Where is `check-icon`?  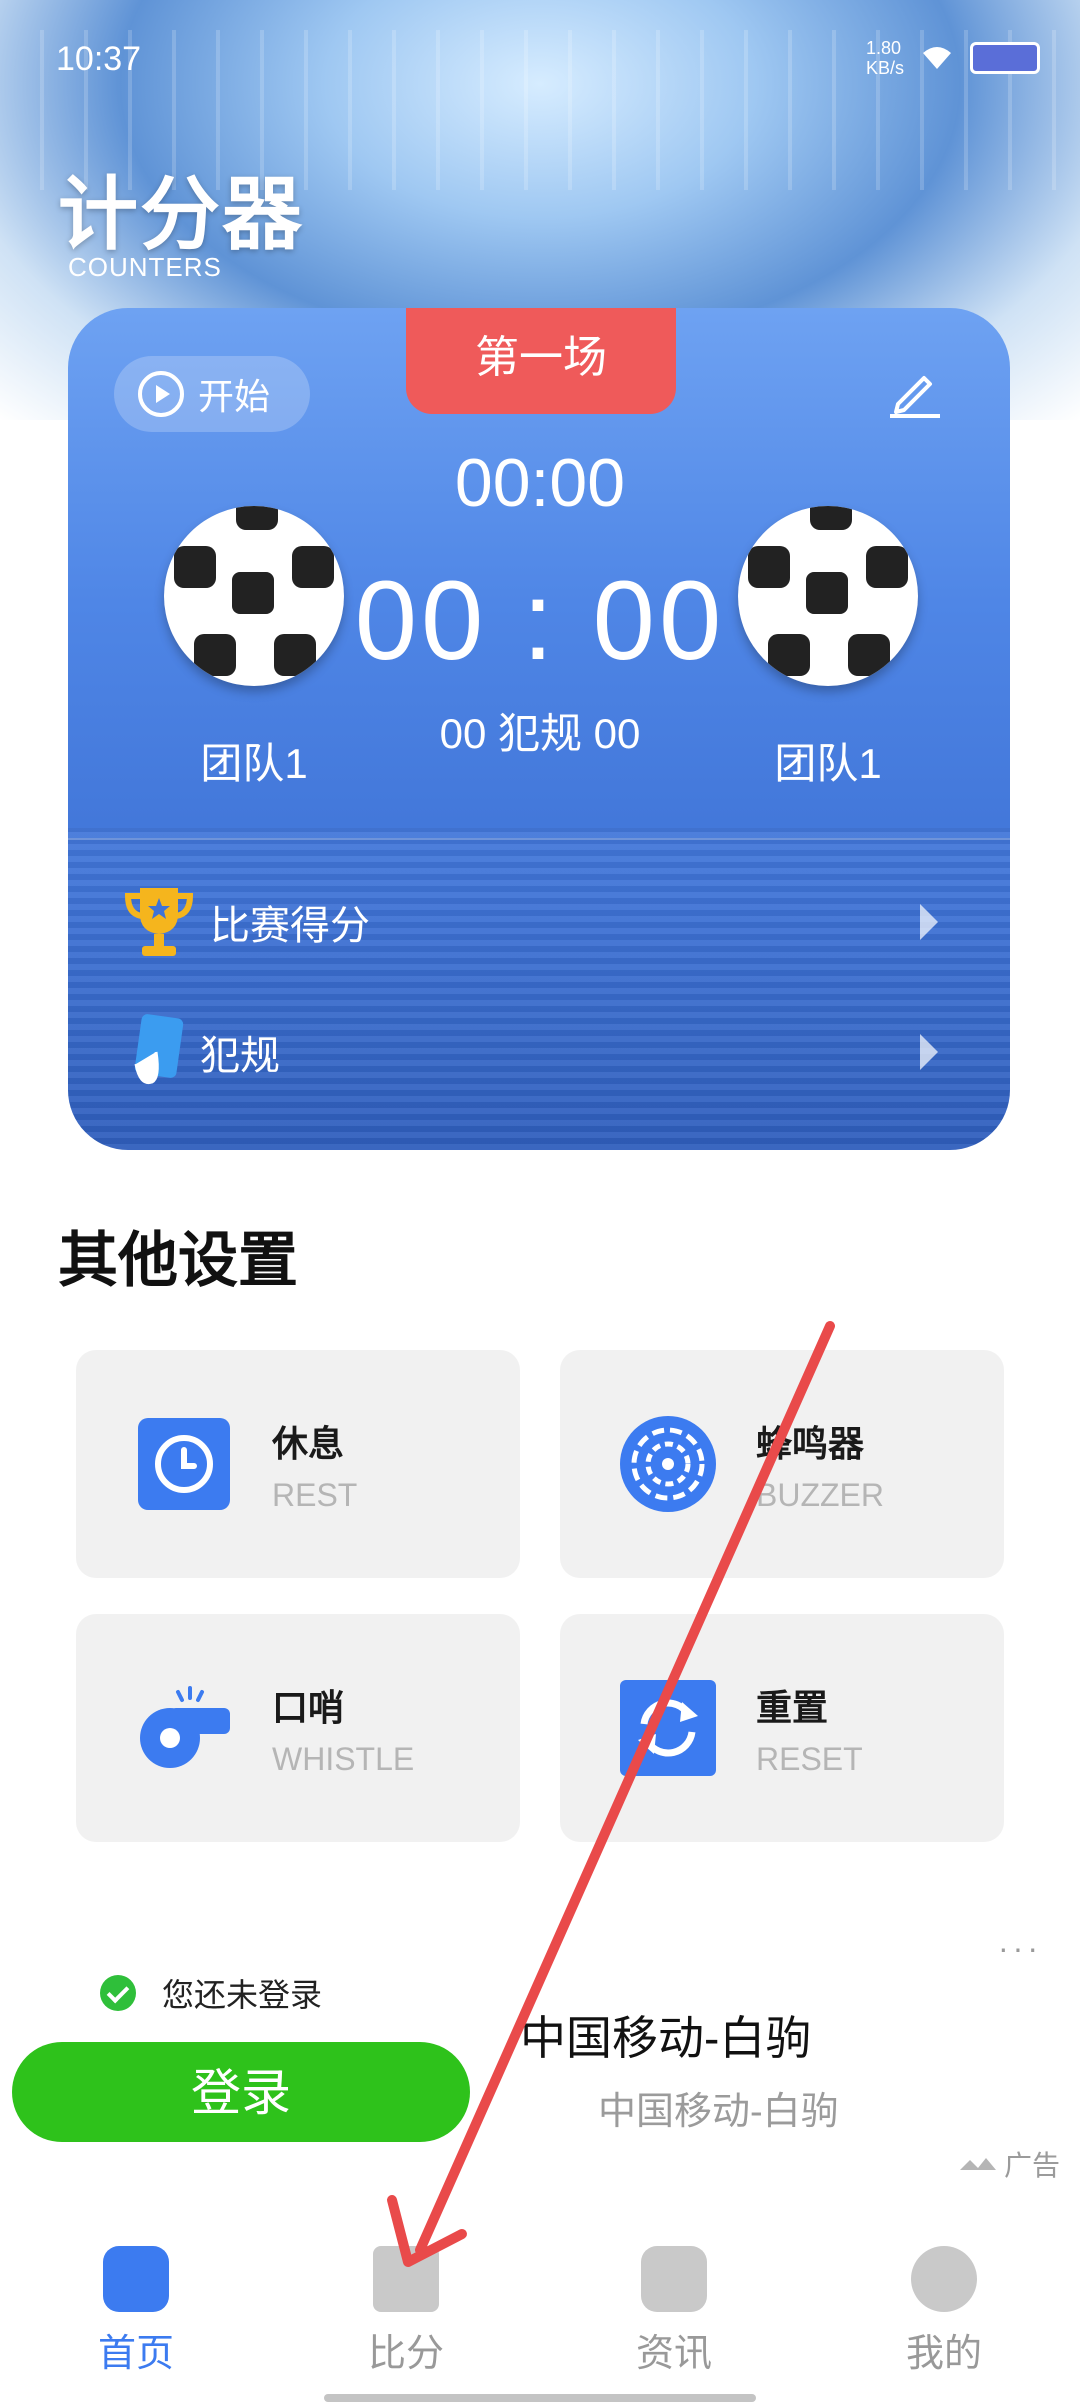
check-icon is located at coordinates (118, 1993).